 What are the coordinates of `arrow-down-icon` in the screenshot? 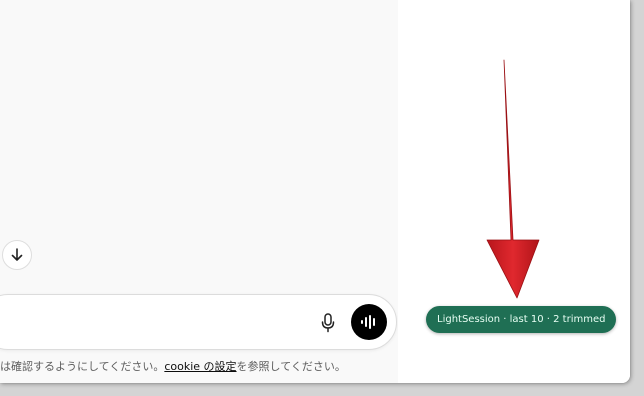 It's located at (17, 254).